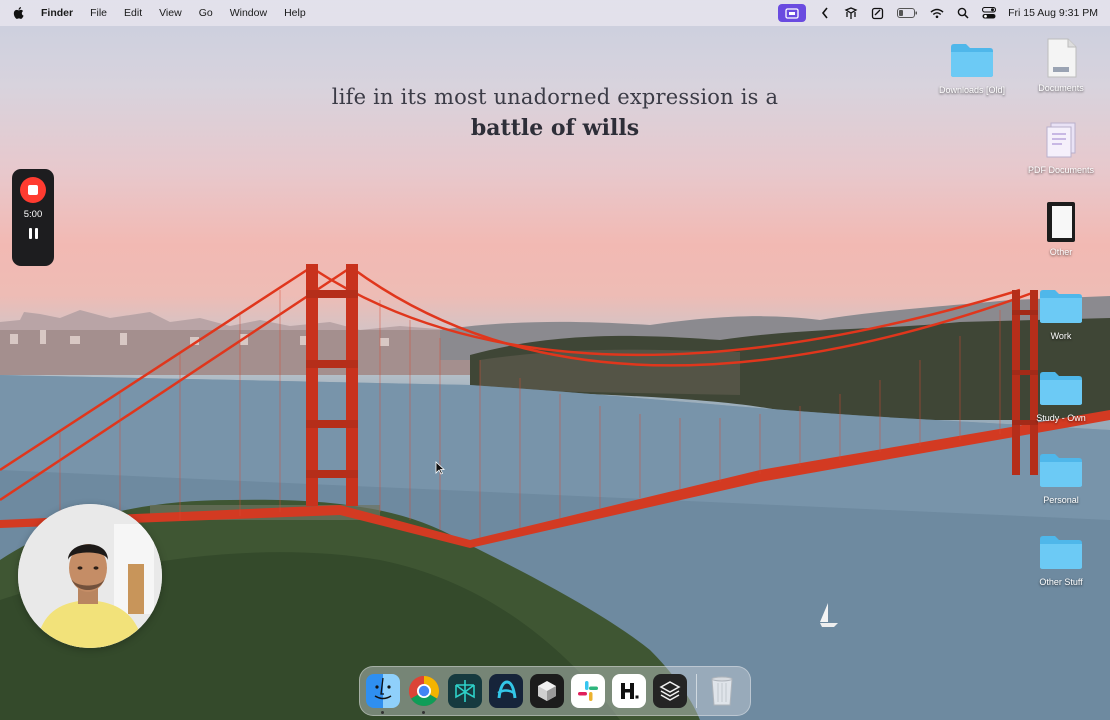  I want to click on desktop-icon-label: Documents, so click(1061, 88).